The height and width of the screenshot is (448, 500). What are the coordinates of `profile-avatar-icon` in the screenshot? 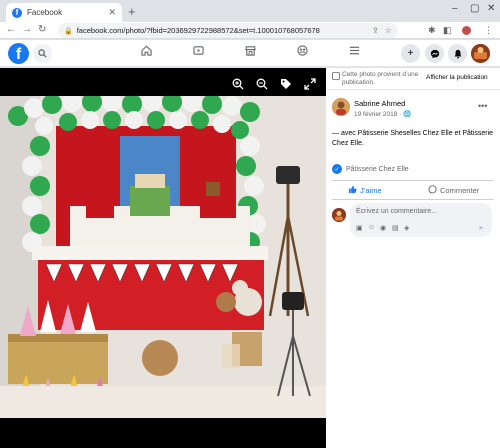 It's located at (466, 30).